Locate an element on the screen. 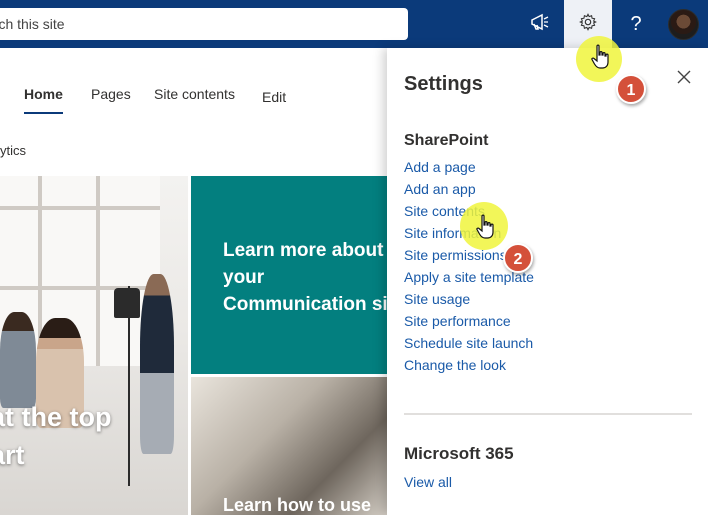  sharepoint-section-heading: SharePoint is located at coordinates (446, 140).